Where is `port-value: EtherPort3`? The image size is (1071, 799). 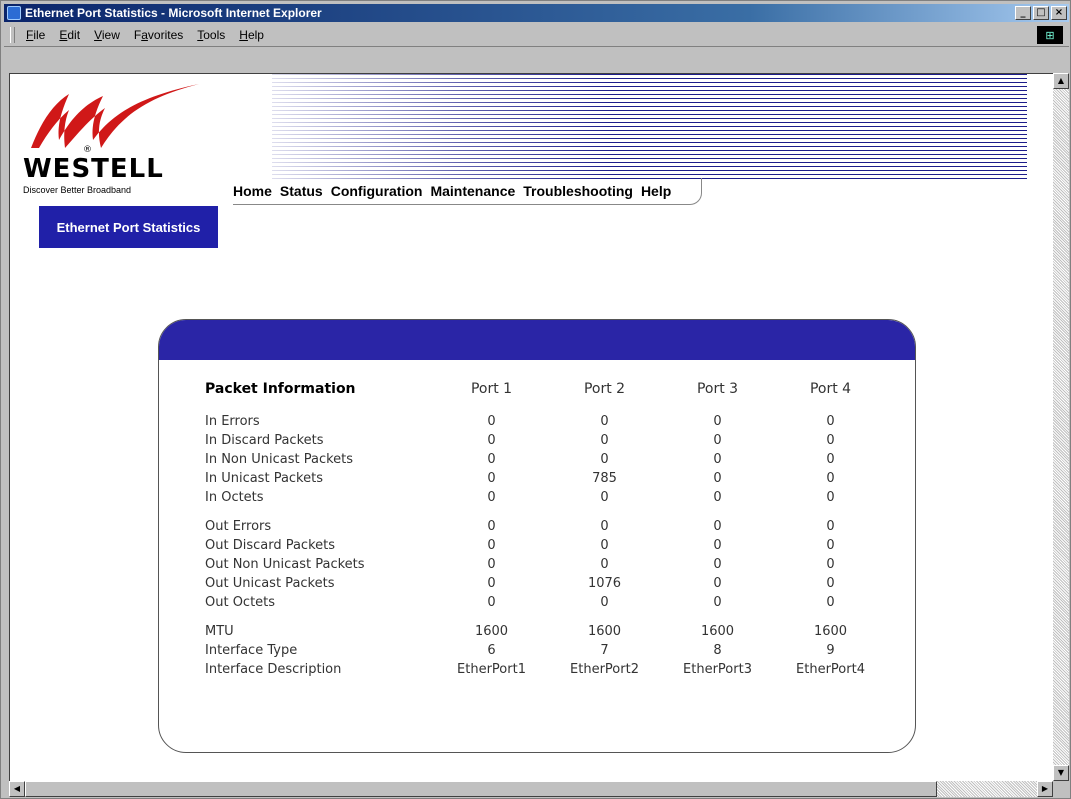
port-value: EtherPort3 is located at coordinates (717, 669).